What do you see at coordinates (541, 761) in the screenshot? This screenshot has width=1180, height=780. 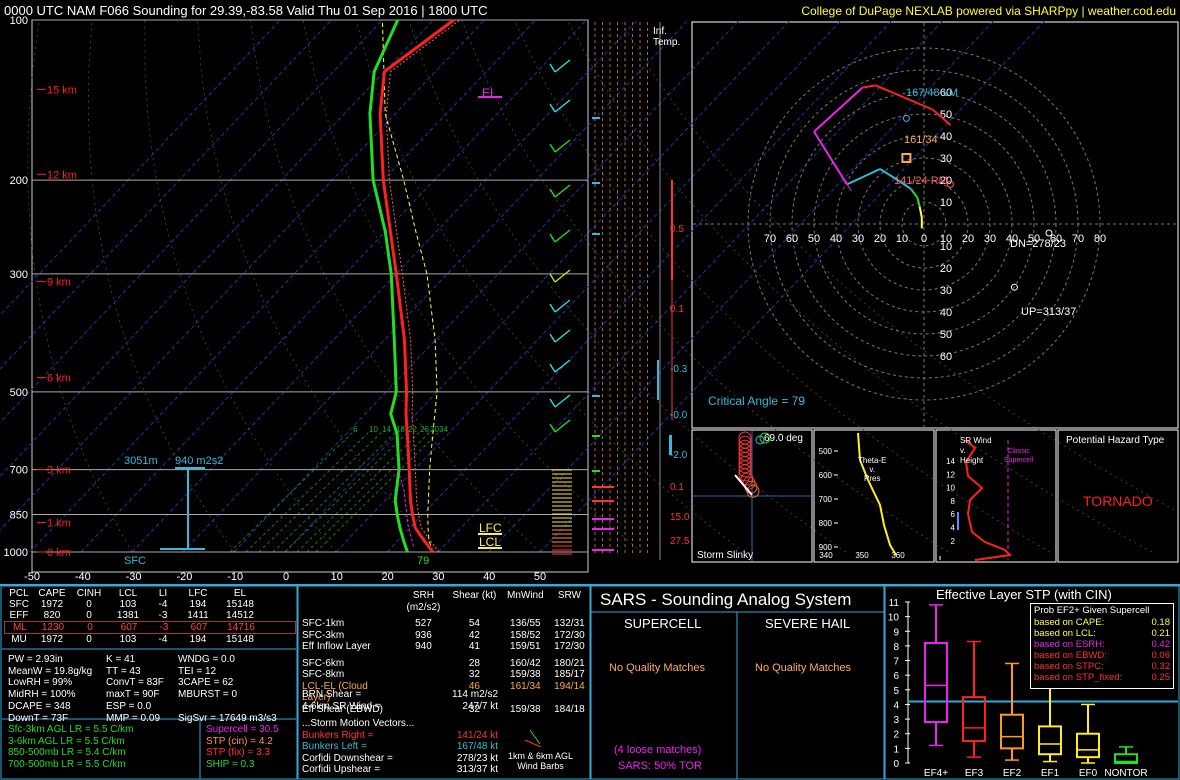 I see `barbs-label: 1km & 6km AGL Wind Barbs` at bounding box center [541, 761].